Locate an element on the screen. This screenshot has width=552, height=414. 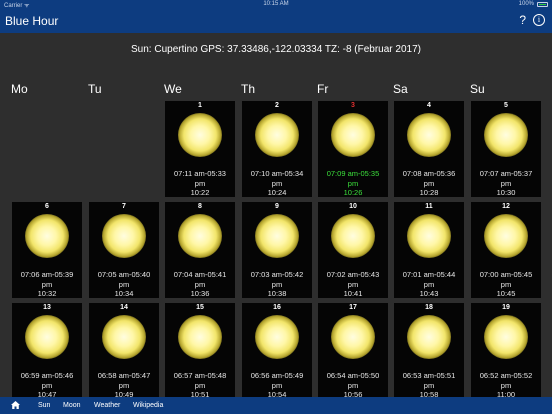
rise-set-time: 07:01 am-05:44 is located at coordinates (429, 274).